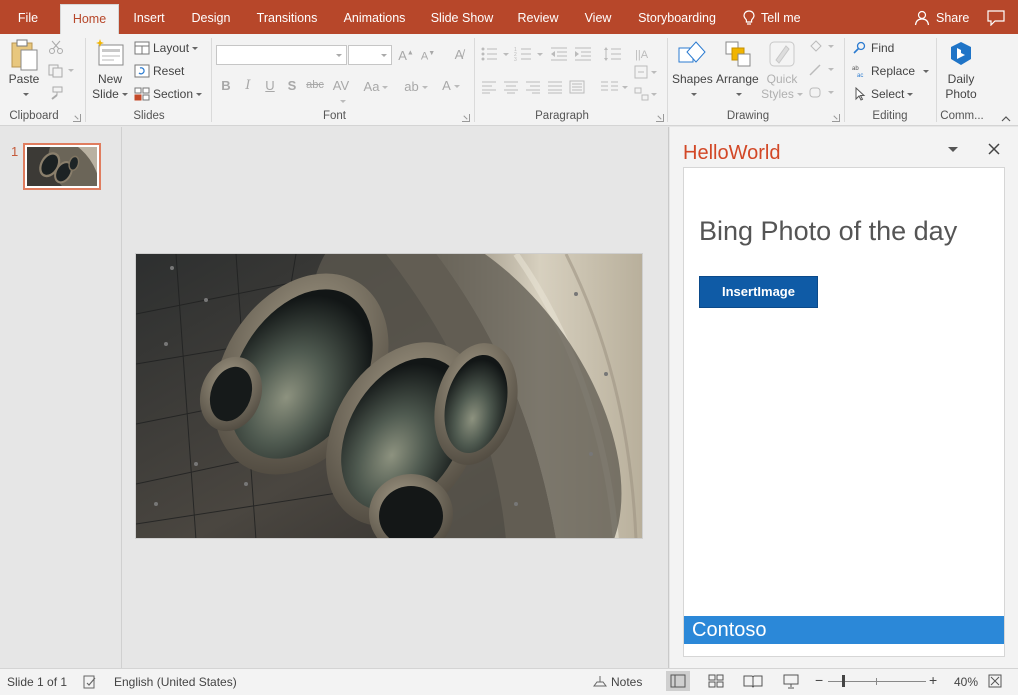 The height and width of the screenshot is (695, 1018). I want to click on fit-to-window-icon, so click(995, 681).